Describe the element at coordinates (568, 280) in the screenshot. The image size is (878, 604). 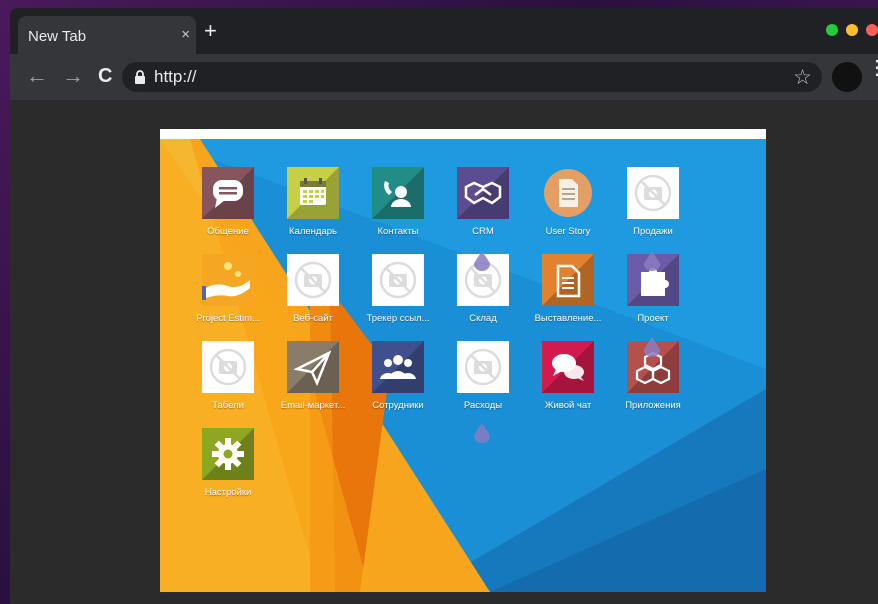
I see `invoice-icon` at that location.